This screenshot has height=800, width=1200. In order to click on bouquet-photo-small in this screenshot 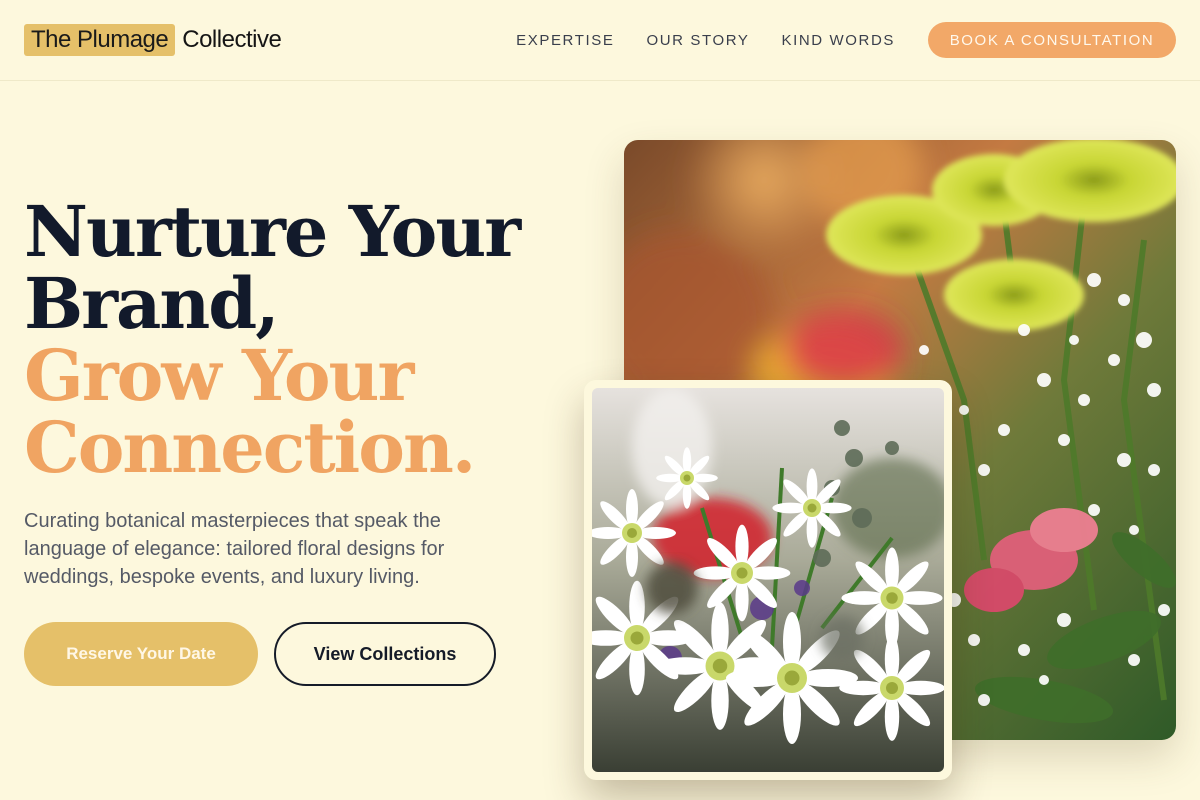, I will do `click(768, 580)`.